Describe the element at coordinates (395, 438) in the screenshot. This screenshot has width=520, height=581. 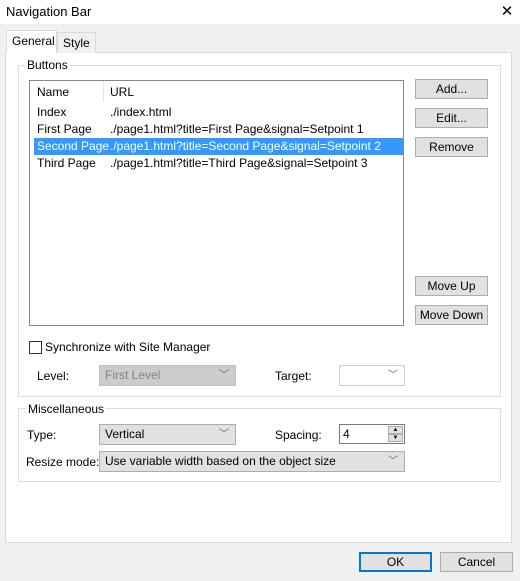
I see `spin-down-icon: ▼` at that location.